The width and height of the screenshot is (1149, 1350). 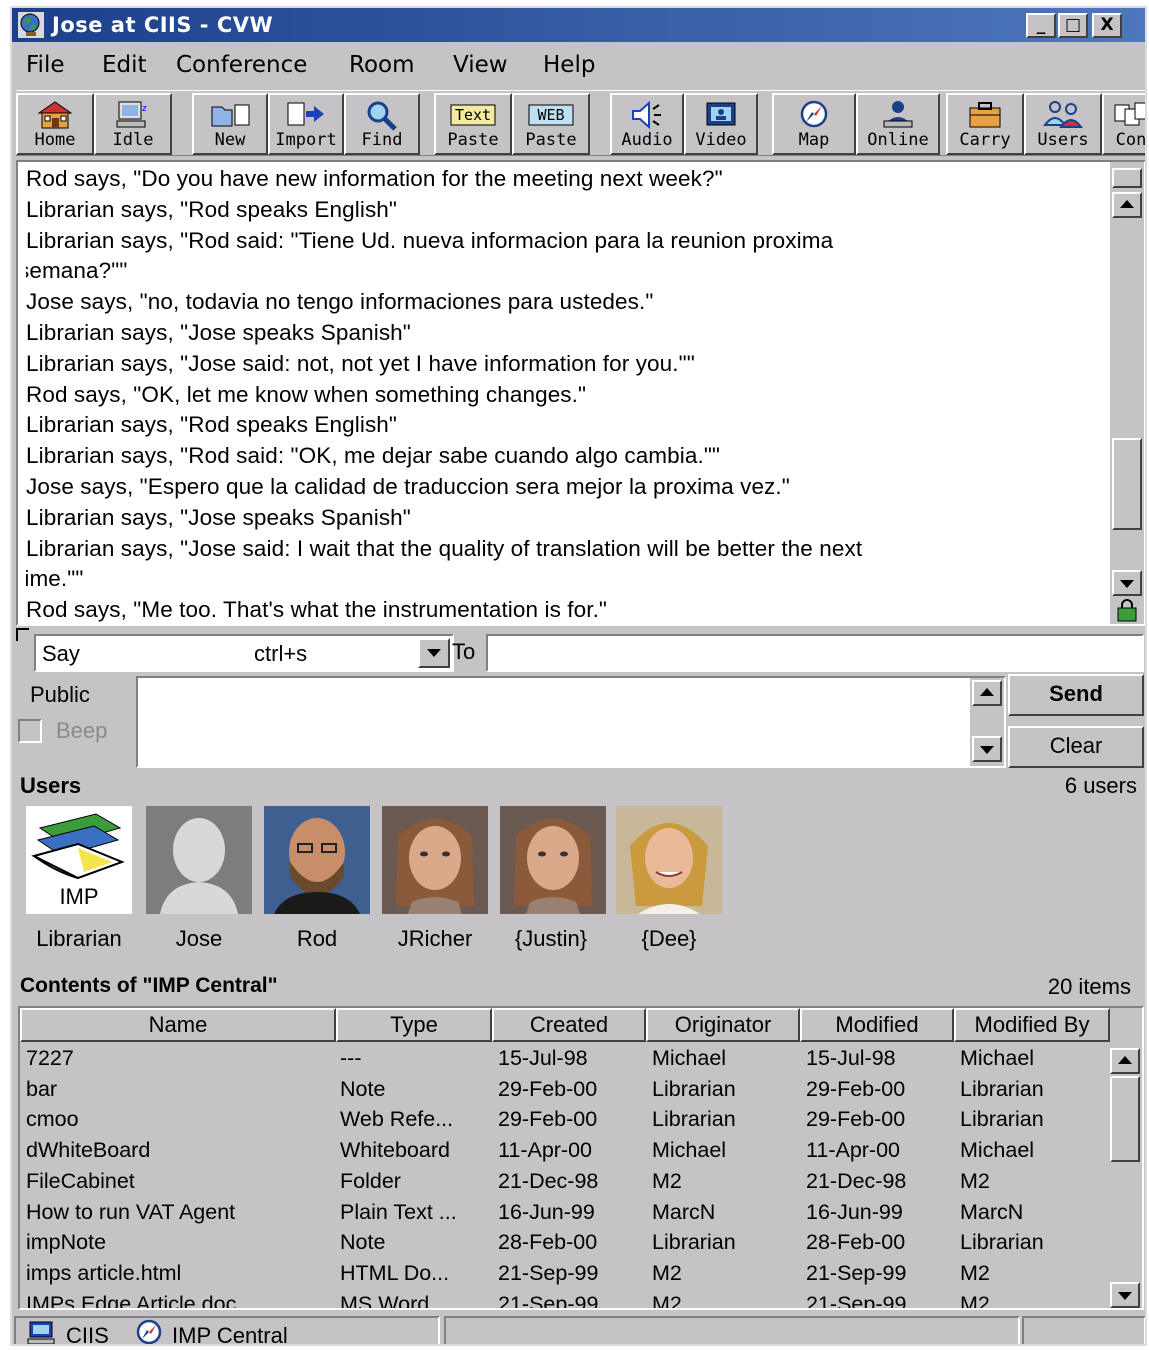 What do you see at coordinates (1041, 25) in the screenshot?
I see `minimize-button: _` at bounding box center [1041, 25].